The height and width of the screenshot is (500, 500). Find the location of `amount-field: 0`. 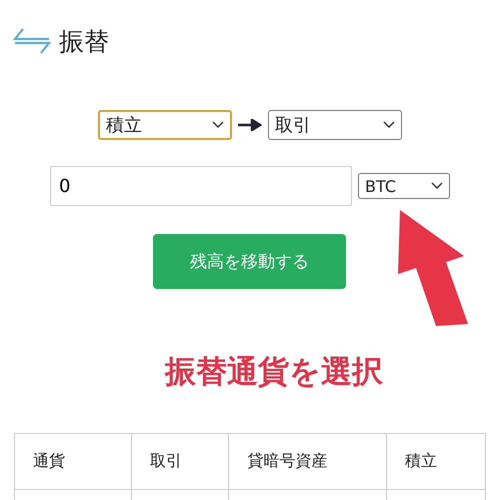

amount-field: 0 is located at coordinates (201, 186).